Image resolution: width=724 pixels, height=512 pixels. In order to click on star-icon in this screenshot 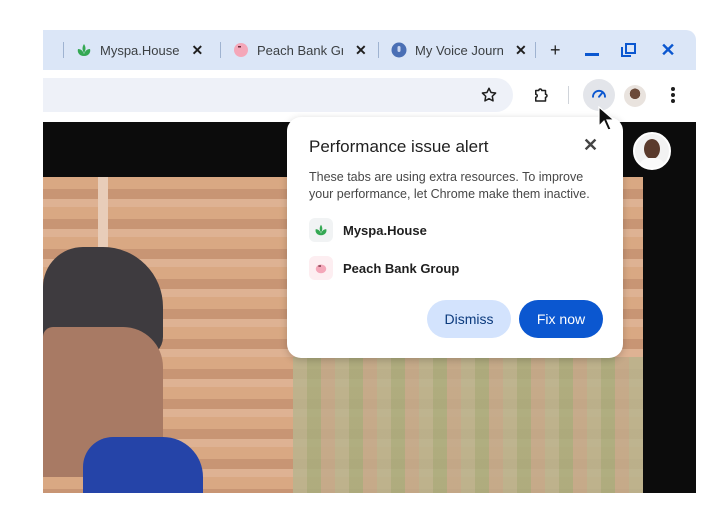, I will do `click(489, 95)`.